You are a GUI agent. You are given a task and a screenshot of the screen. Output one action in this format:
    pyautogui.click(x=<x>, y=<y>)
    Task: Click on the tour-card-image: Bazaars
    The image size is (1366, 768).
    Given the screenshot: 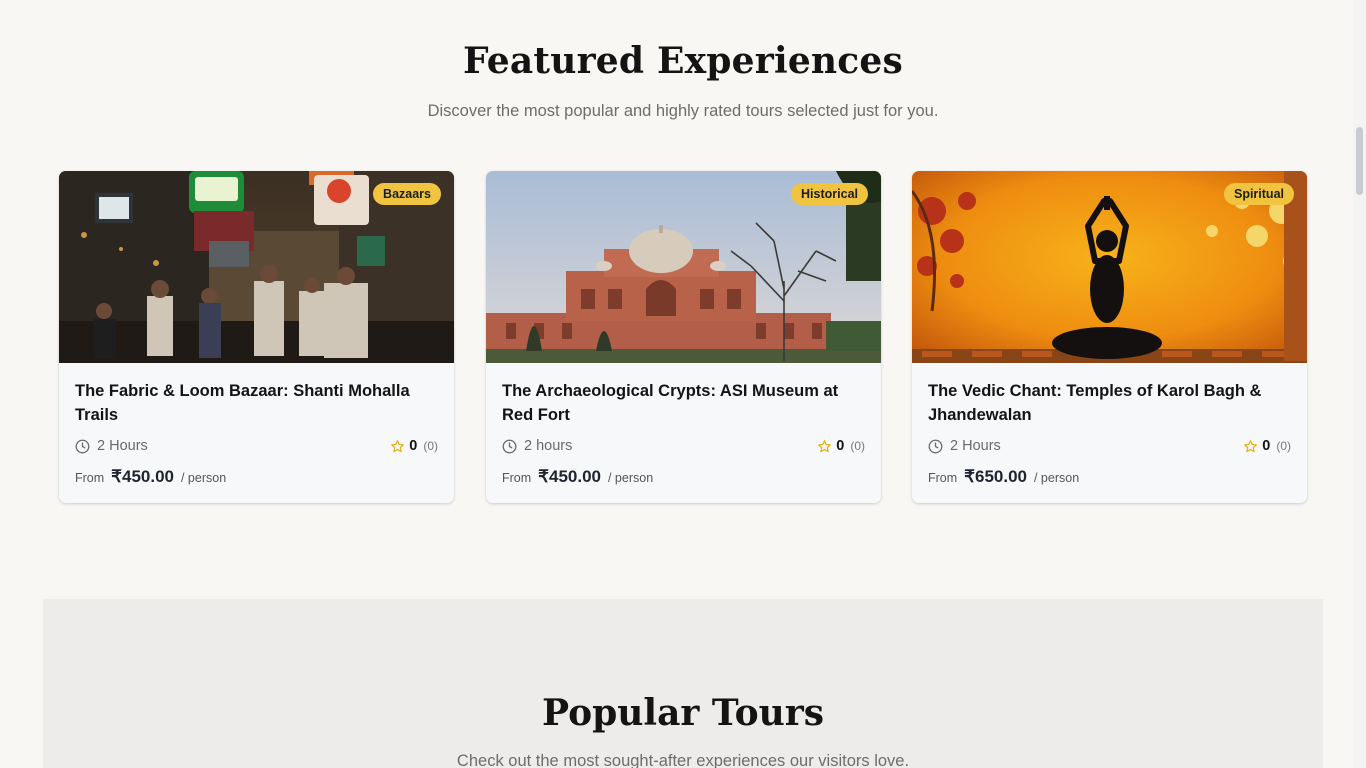 What is the action you would take?
    pyautogui.click(x=256, y=267)
    